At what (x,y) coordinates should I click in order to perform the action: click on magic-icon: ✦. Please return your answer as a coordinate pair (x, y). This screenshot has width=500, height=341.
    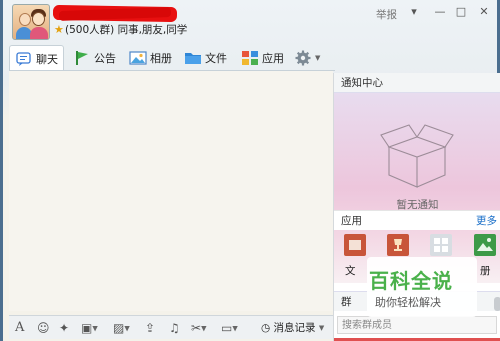
    Looking at the image, I should click on (64, 328).